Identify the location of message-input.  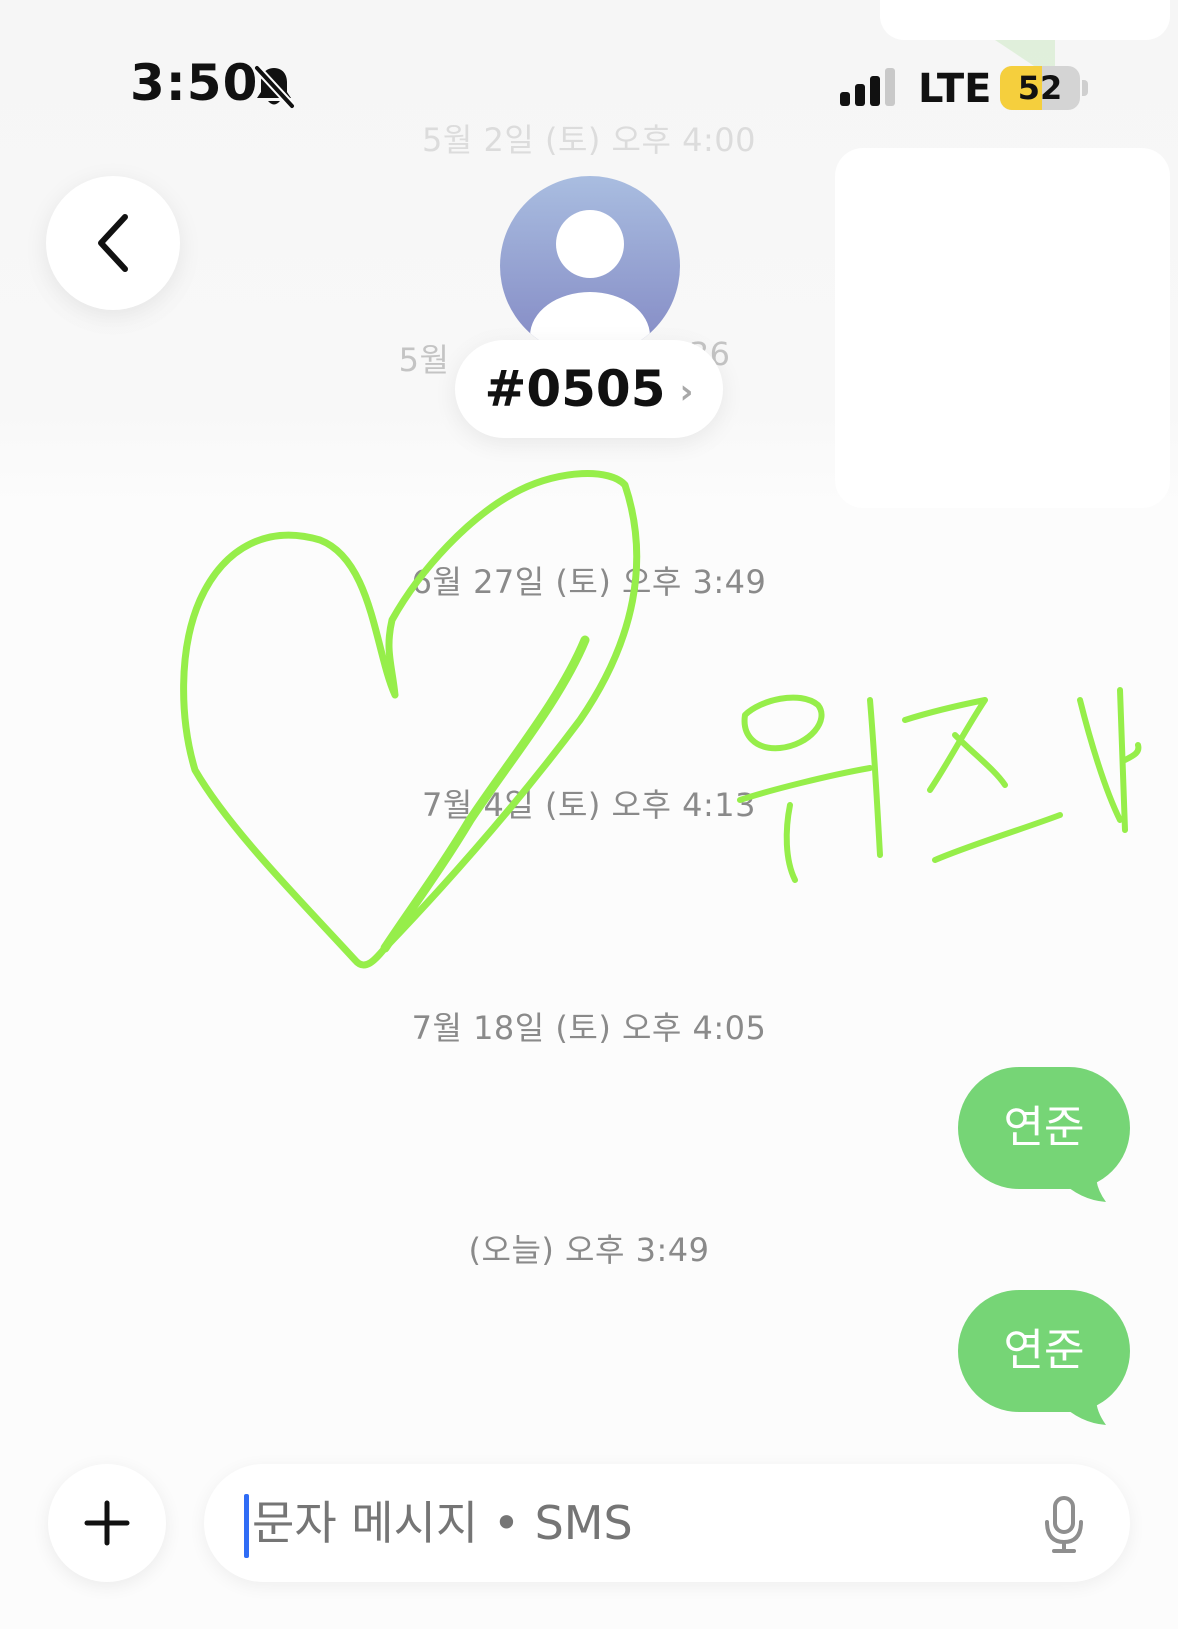
(602, 1523).